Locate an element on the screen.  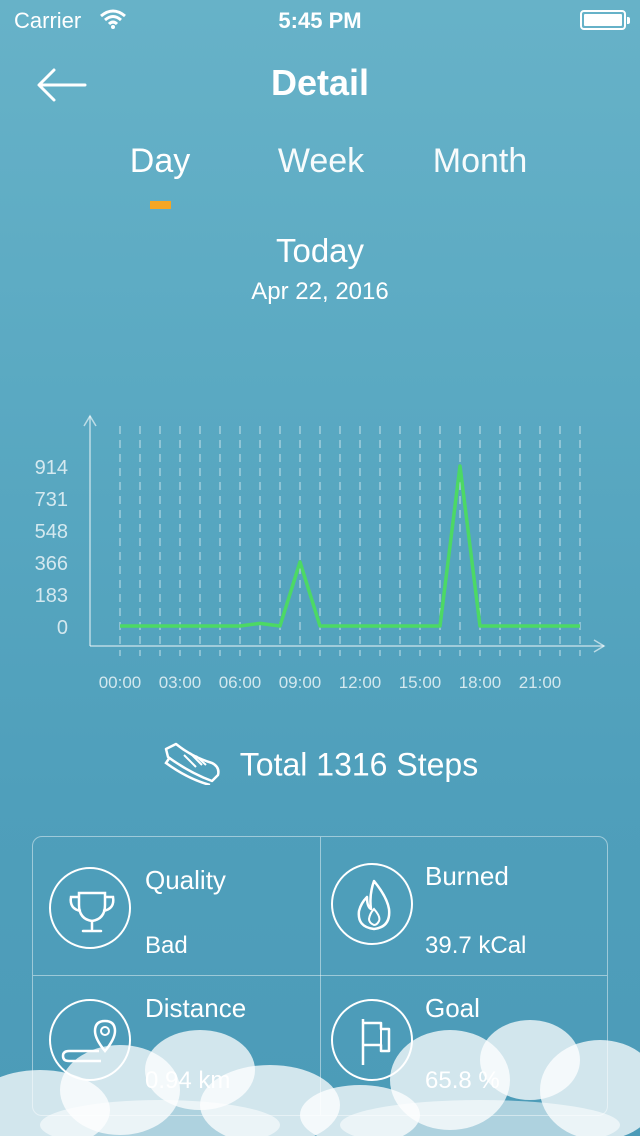
battery-icon is located at coordinates (605, 20).